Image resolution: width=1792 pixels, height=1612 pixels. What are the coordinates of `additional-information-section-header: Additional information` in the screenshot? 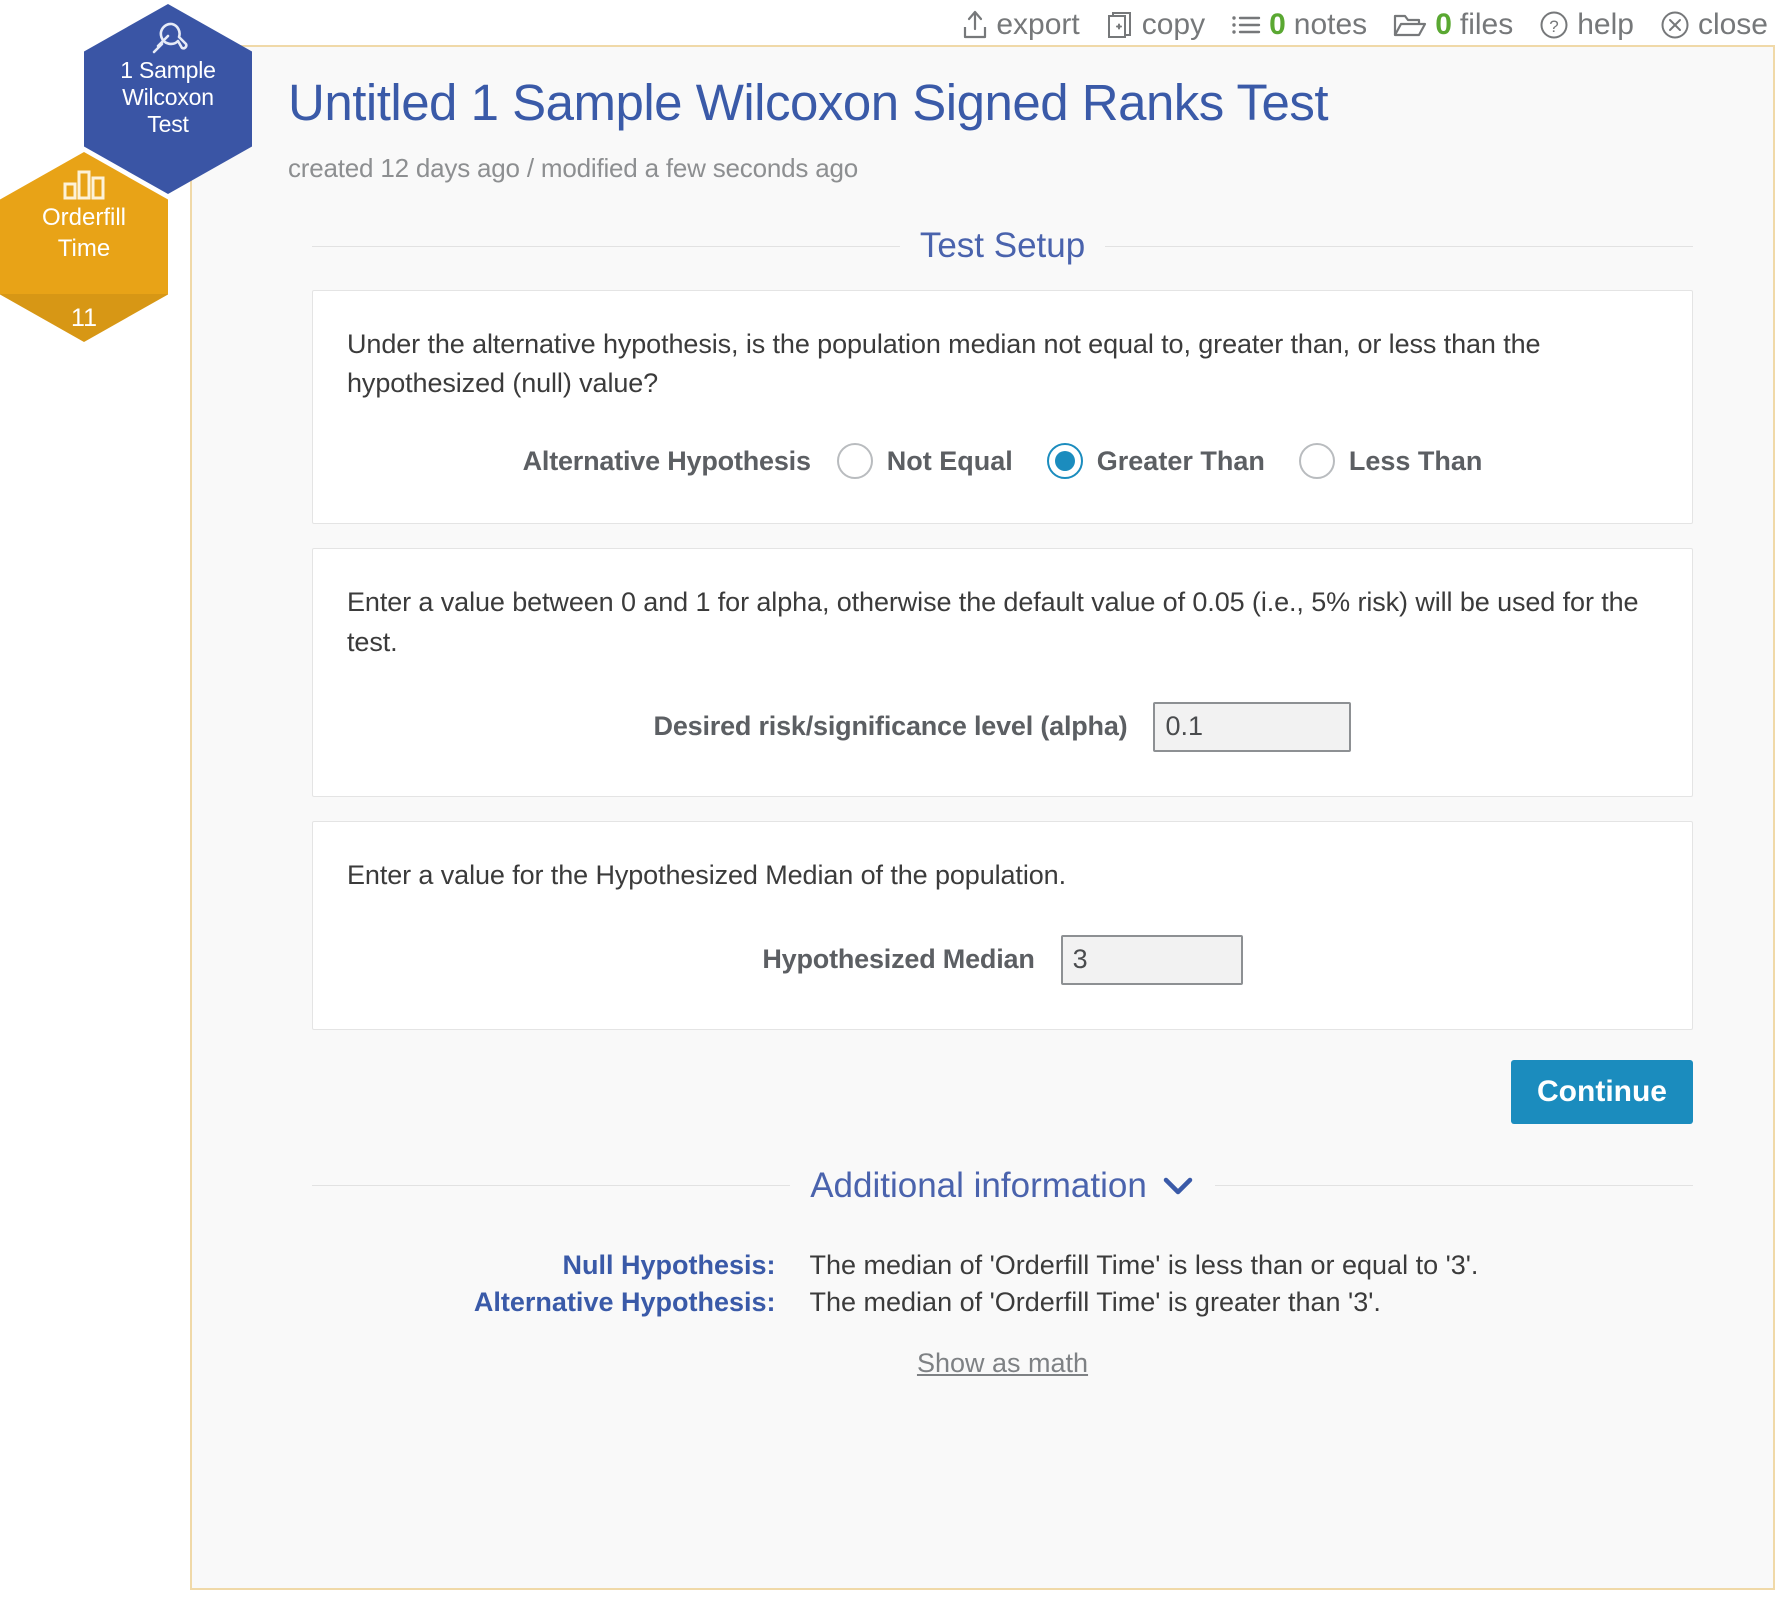 It's located at (1002, 1186).